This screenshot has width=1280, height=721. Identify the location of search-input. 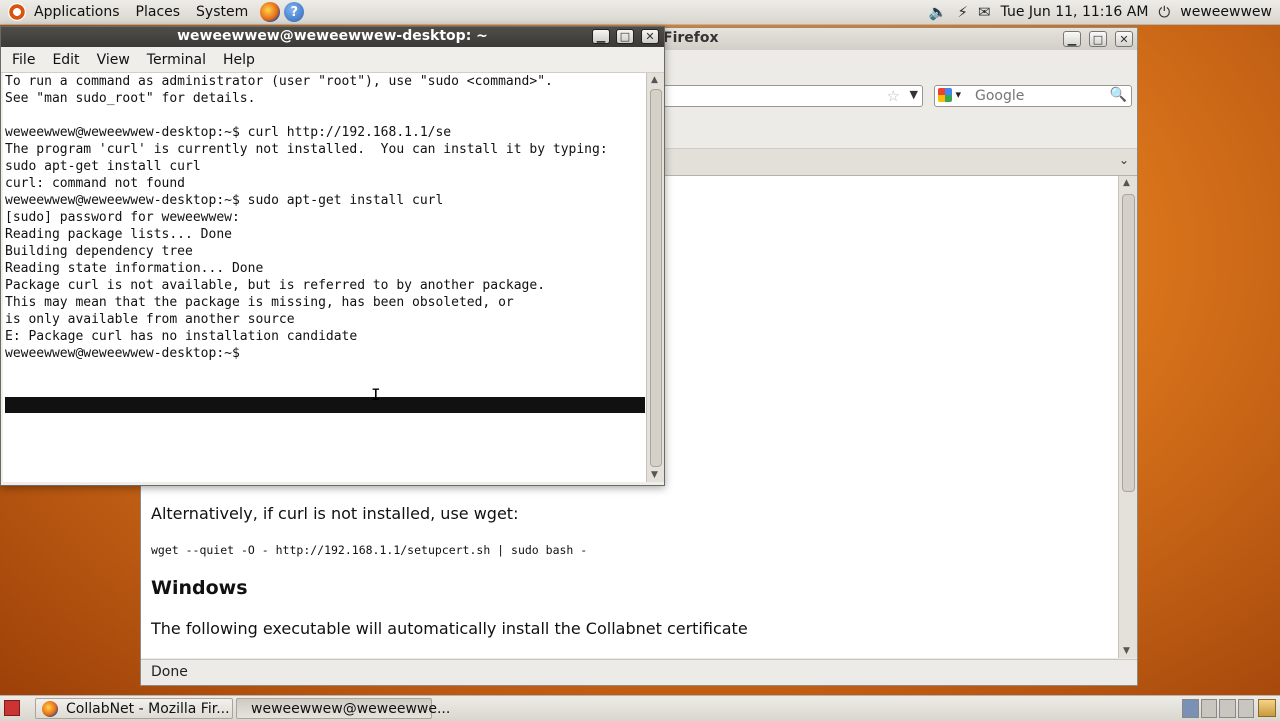
(1040, 96).